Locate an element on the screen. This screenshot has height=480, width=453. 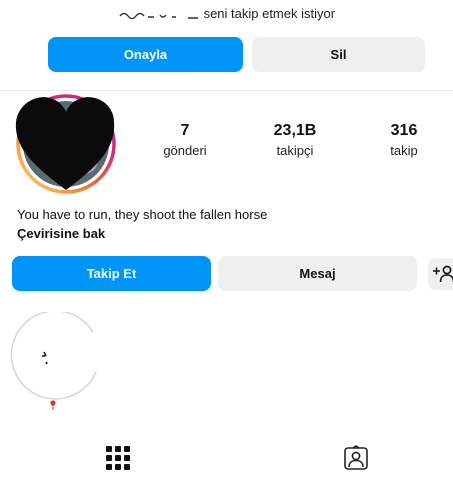
following-count: 316 is located at coordinates (404, 130).